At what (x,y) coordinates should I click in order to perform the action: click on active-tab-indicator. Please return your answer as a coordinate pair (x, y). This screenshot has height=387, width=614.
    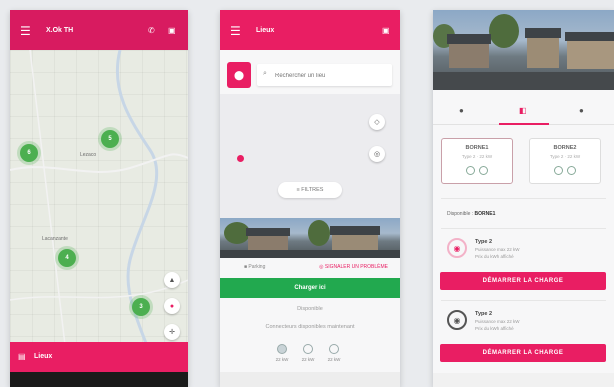
    Looking at the image, I should click on (524, 124).